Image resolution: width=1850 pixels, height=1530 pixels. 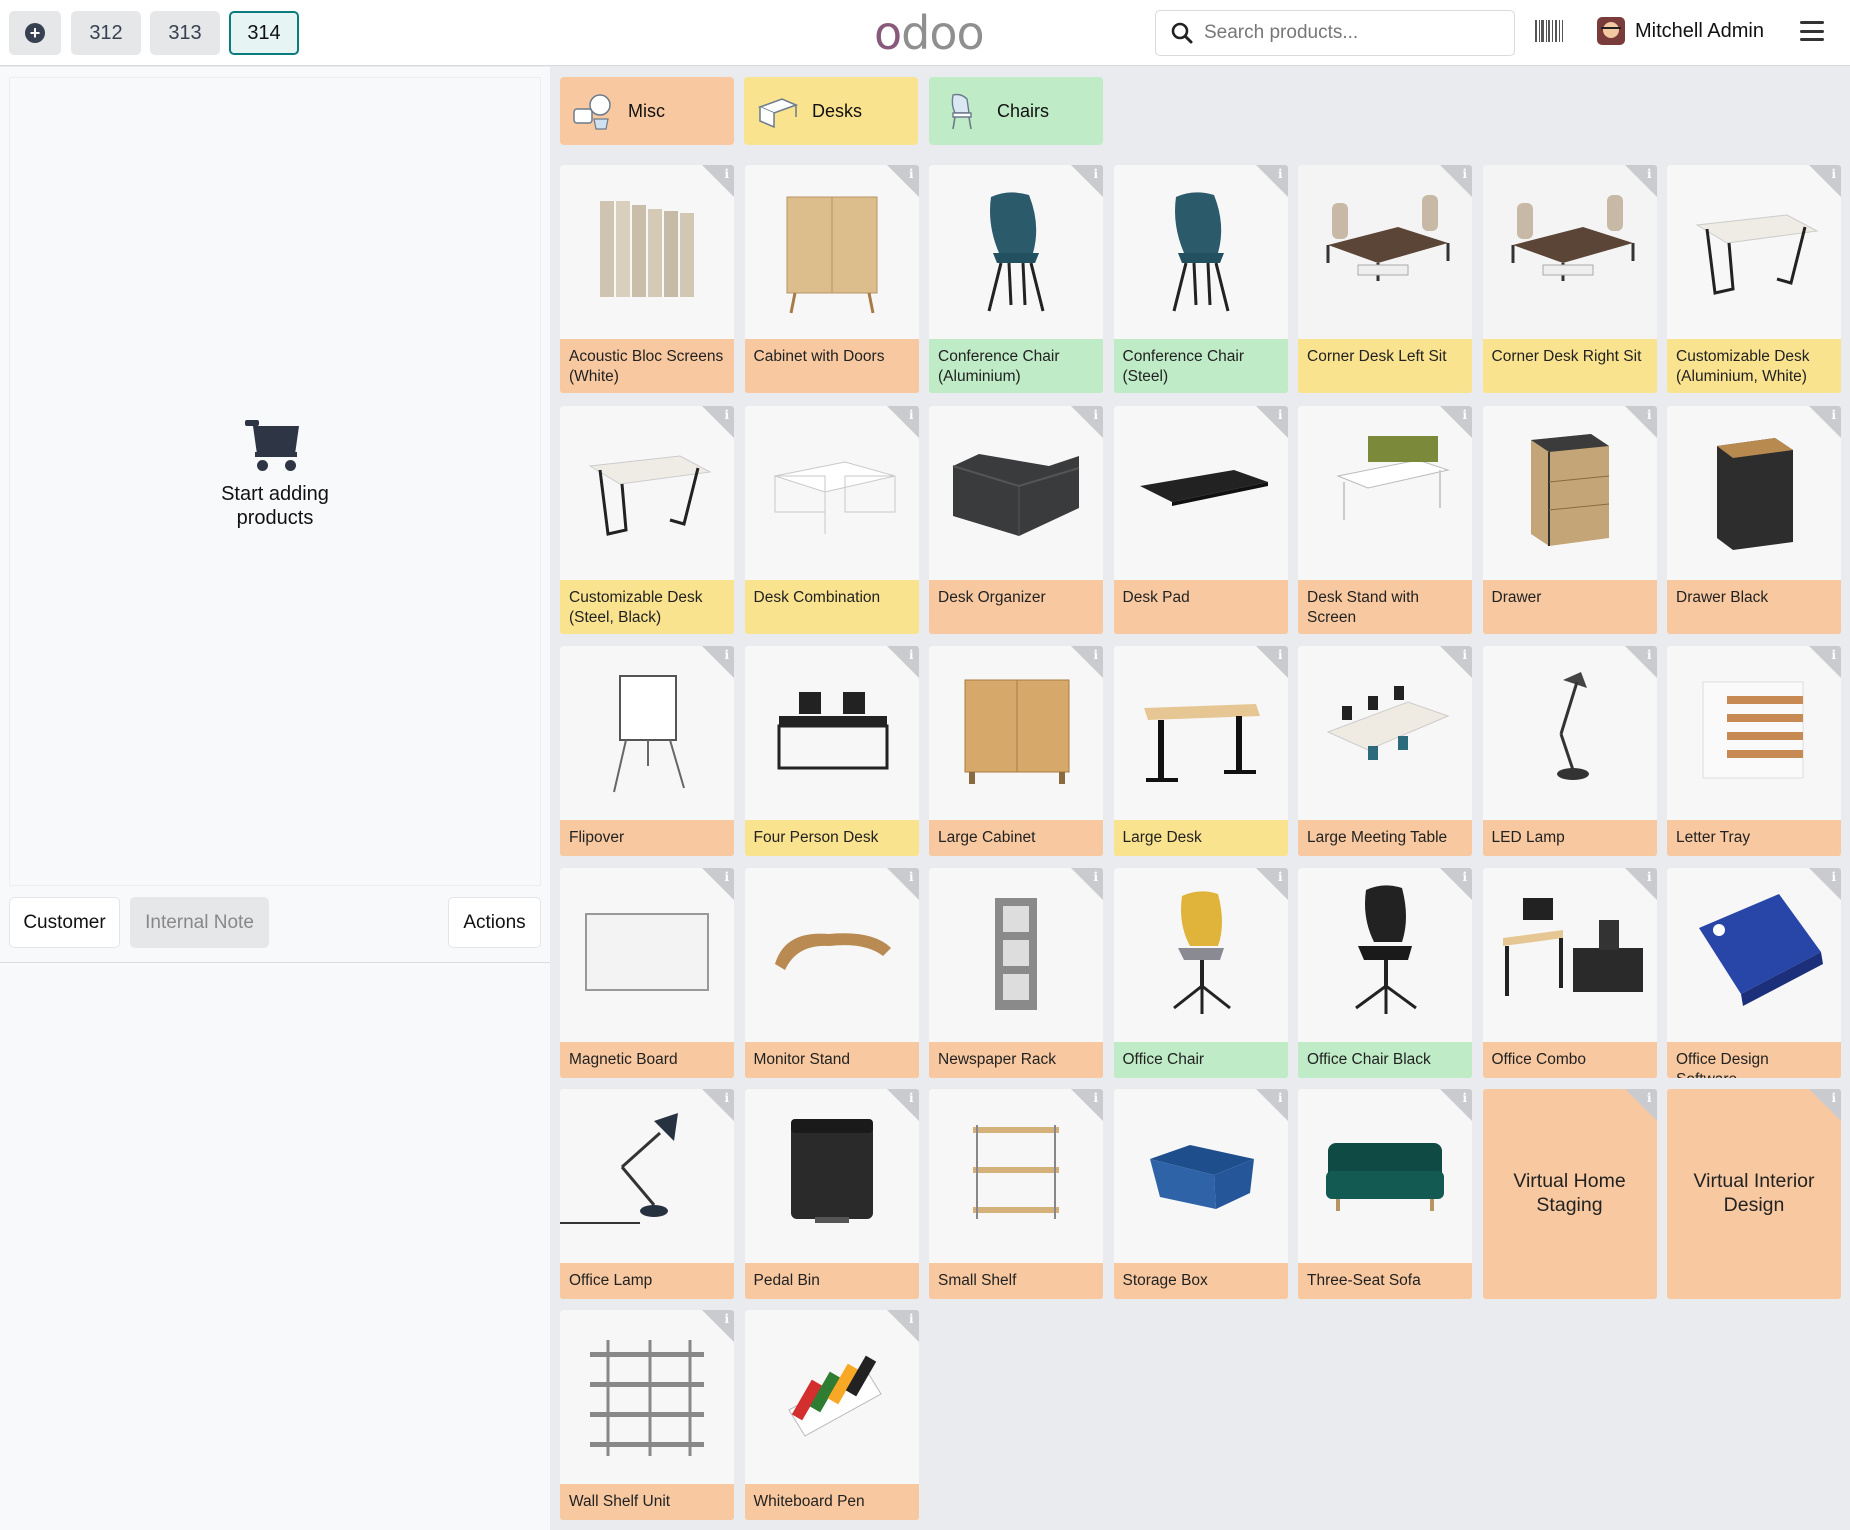 I want to click on product-card-wall-shelf-unit: Wall Shelf Unit i, so click(x=647, y=1415).